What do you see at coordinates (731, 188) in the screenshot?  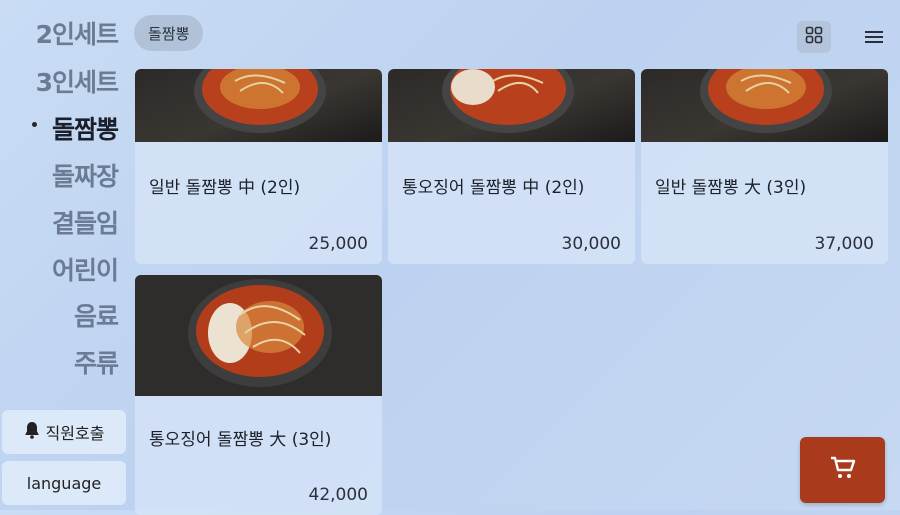 I see `menu-item-name: 일반 돌짬뽕 大 (3인)` at bounding box center [731, 188].